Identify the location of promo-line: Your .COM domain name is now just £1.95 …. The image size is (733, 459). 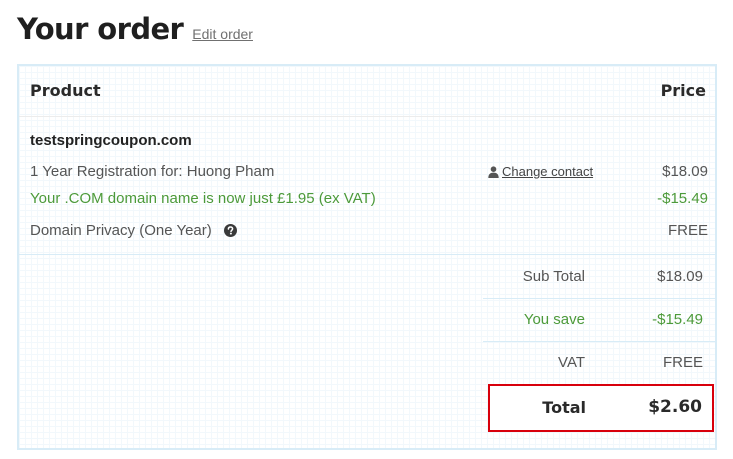
(369, 200).